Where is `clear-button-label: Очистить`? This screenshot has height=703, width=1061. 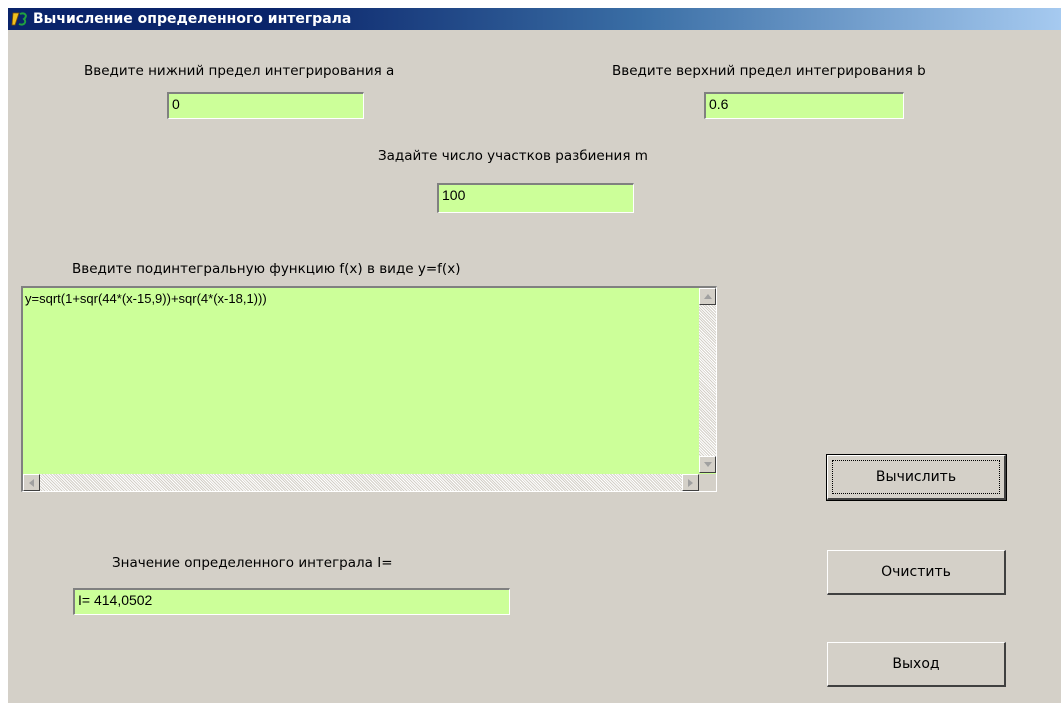 clear-button-label: Очистить is located at coordinates (916, 572).